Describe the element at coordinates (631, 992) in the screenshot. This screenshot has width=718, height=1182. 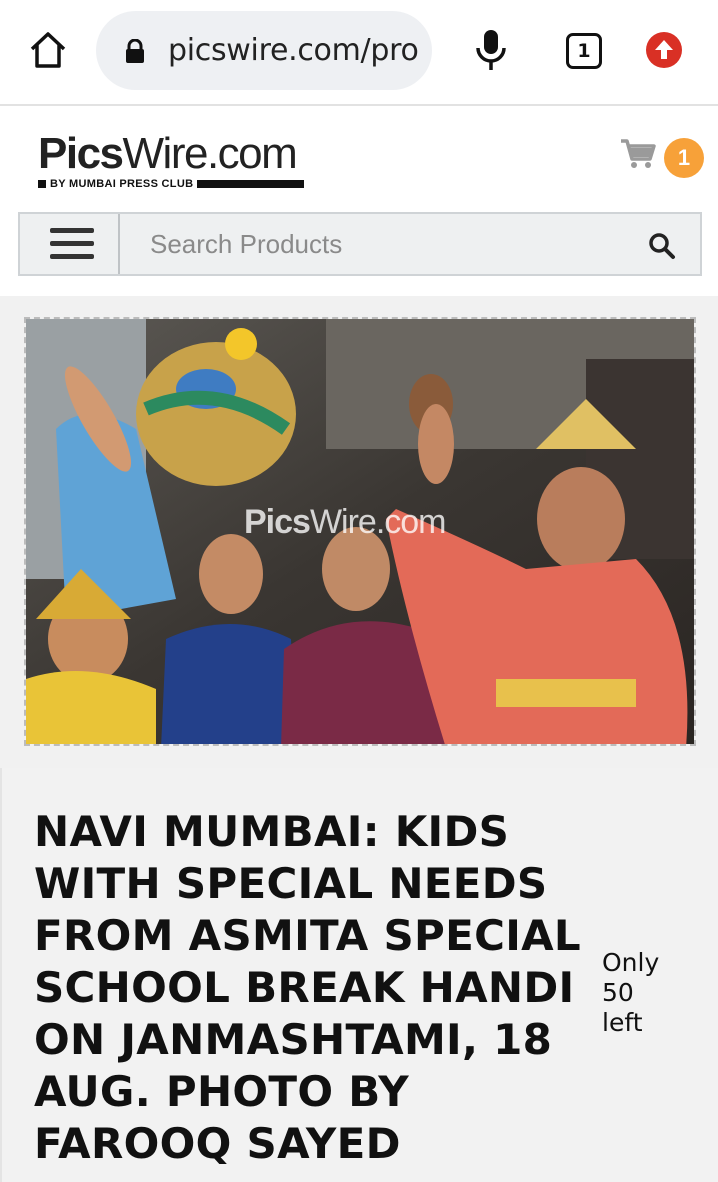
I see `stock-status: Only 50 left` at that location.